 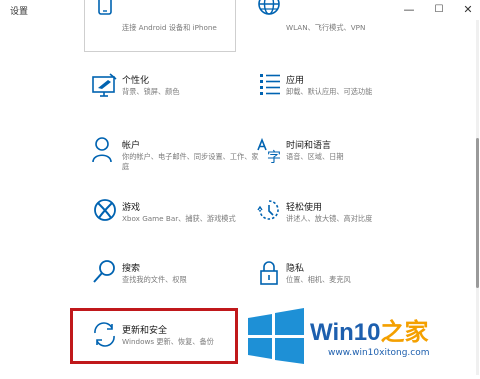 I want to click on watermark-url: www.win10xitong.com, so click(x=379, y=353).